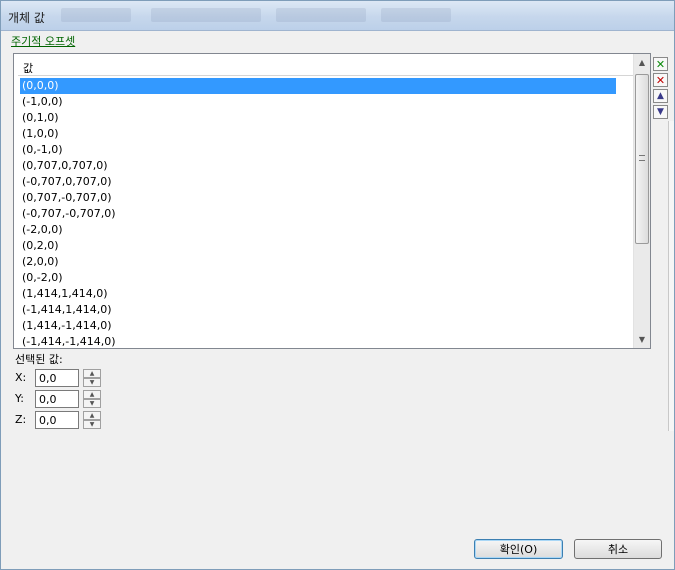  I want to click on column-header-label: 값, so click(28, 68).